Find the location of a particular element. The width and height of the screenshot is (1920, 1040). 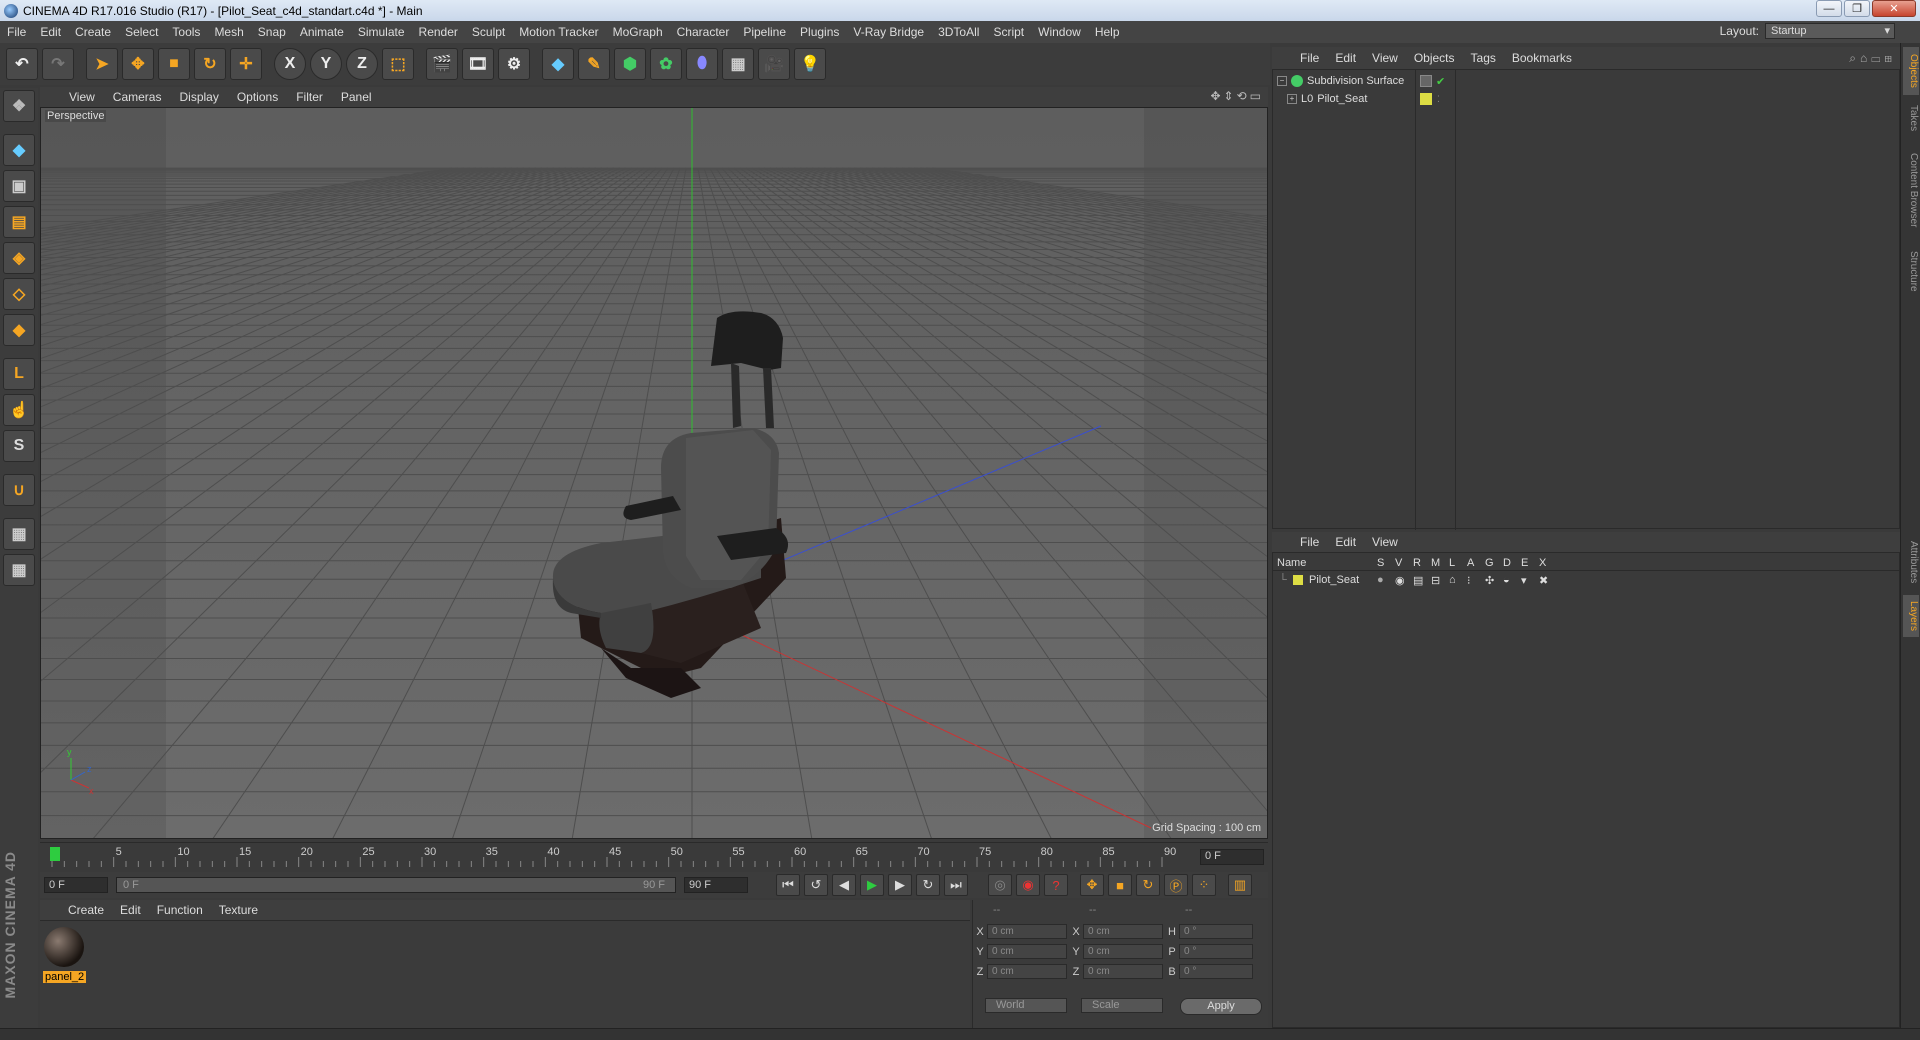

workplane-settings-icon: ▦ is located at coordinates (19, 570).